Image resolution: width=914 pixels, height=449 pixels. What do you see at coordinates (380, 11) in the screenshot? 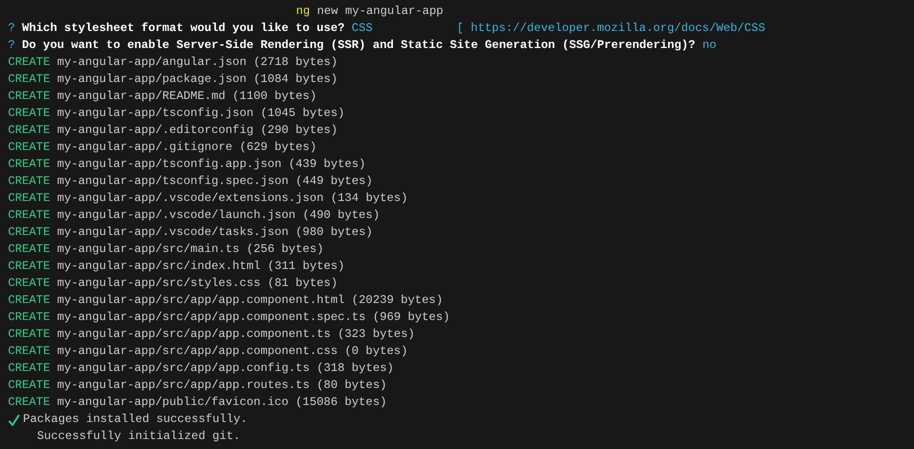
I see `command-arguments: new my-angular-app` at bounding box center [380, 11].